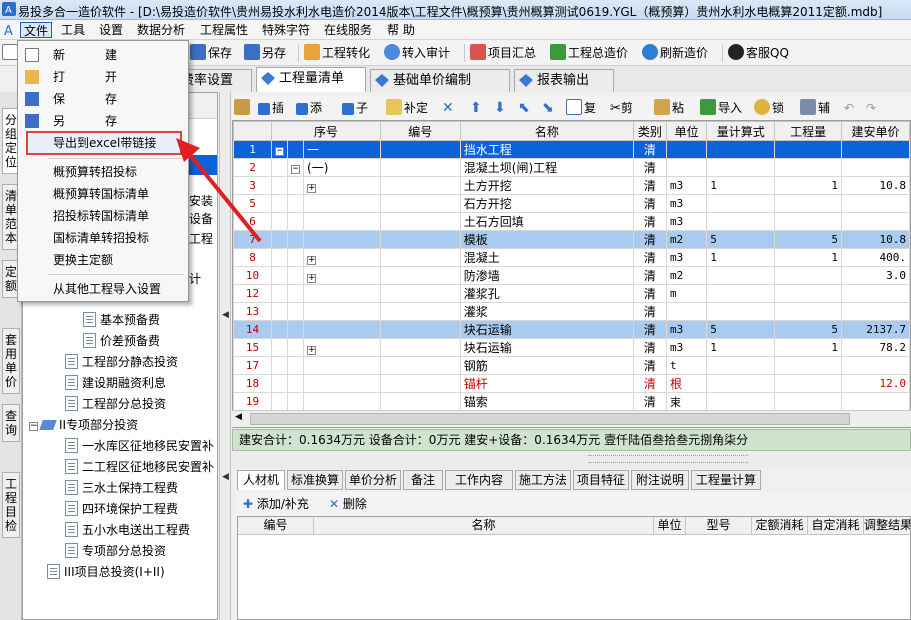 The image size is (911, 620). What do you see at coordinates (649, 131) in the screenshot?
I see `col-type: 类别` at bounding box center [649, 131].